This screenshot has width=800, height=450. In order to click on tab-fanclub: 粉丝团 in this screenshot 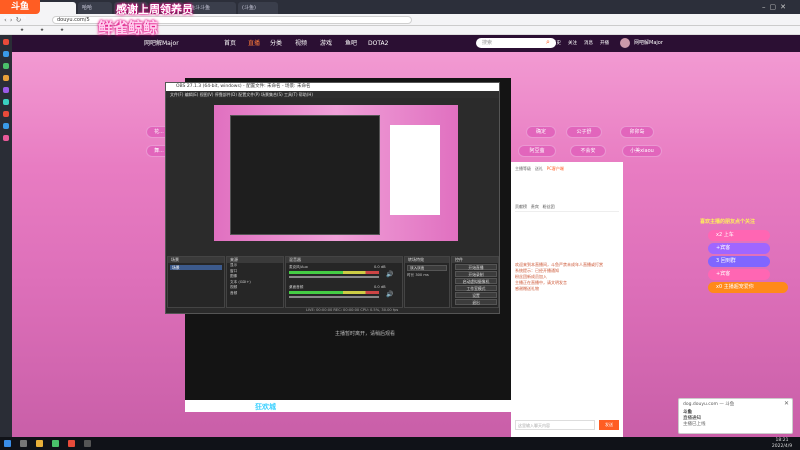, I will do `click(549, 206)`.